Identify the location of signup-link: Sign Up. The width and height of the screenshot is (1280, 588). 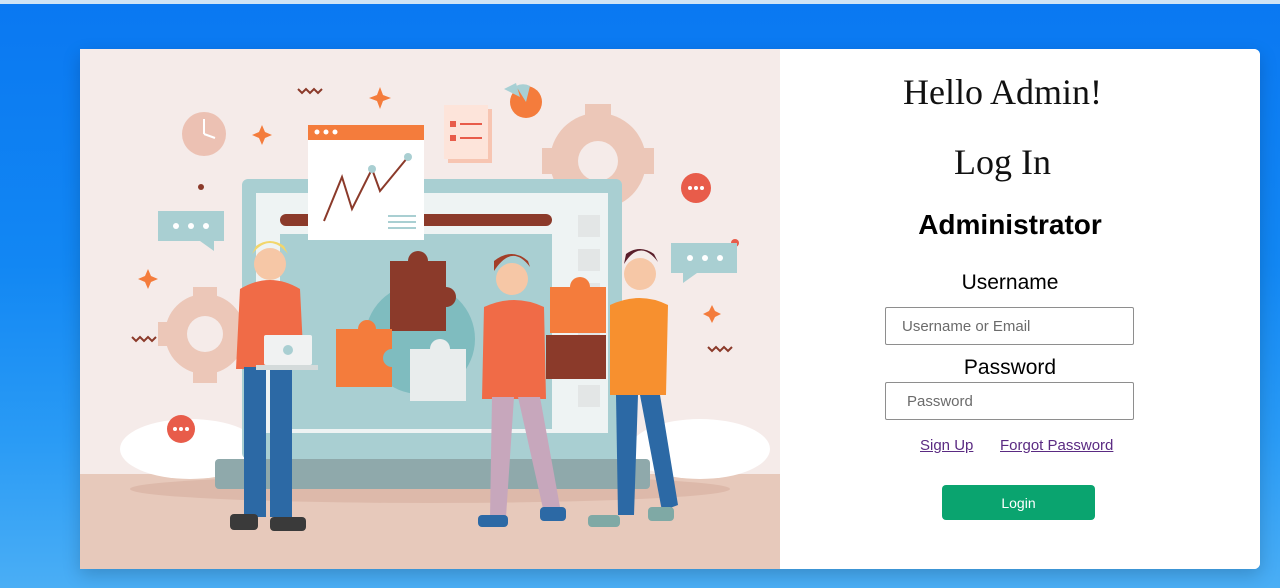
(946, 445).